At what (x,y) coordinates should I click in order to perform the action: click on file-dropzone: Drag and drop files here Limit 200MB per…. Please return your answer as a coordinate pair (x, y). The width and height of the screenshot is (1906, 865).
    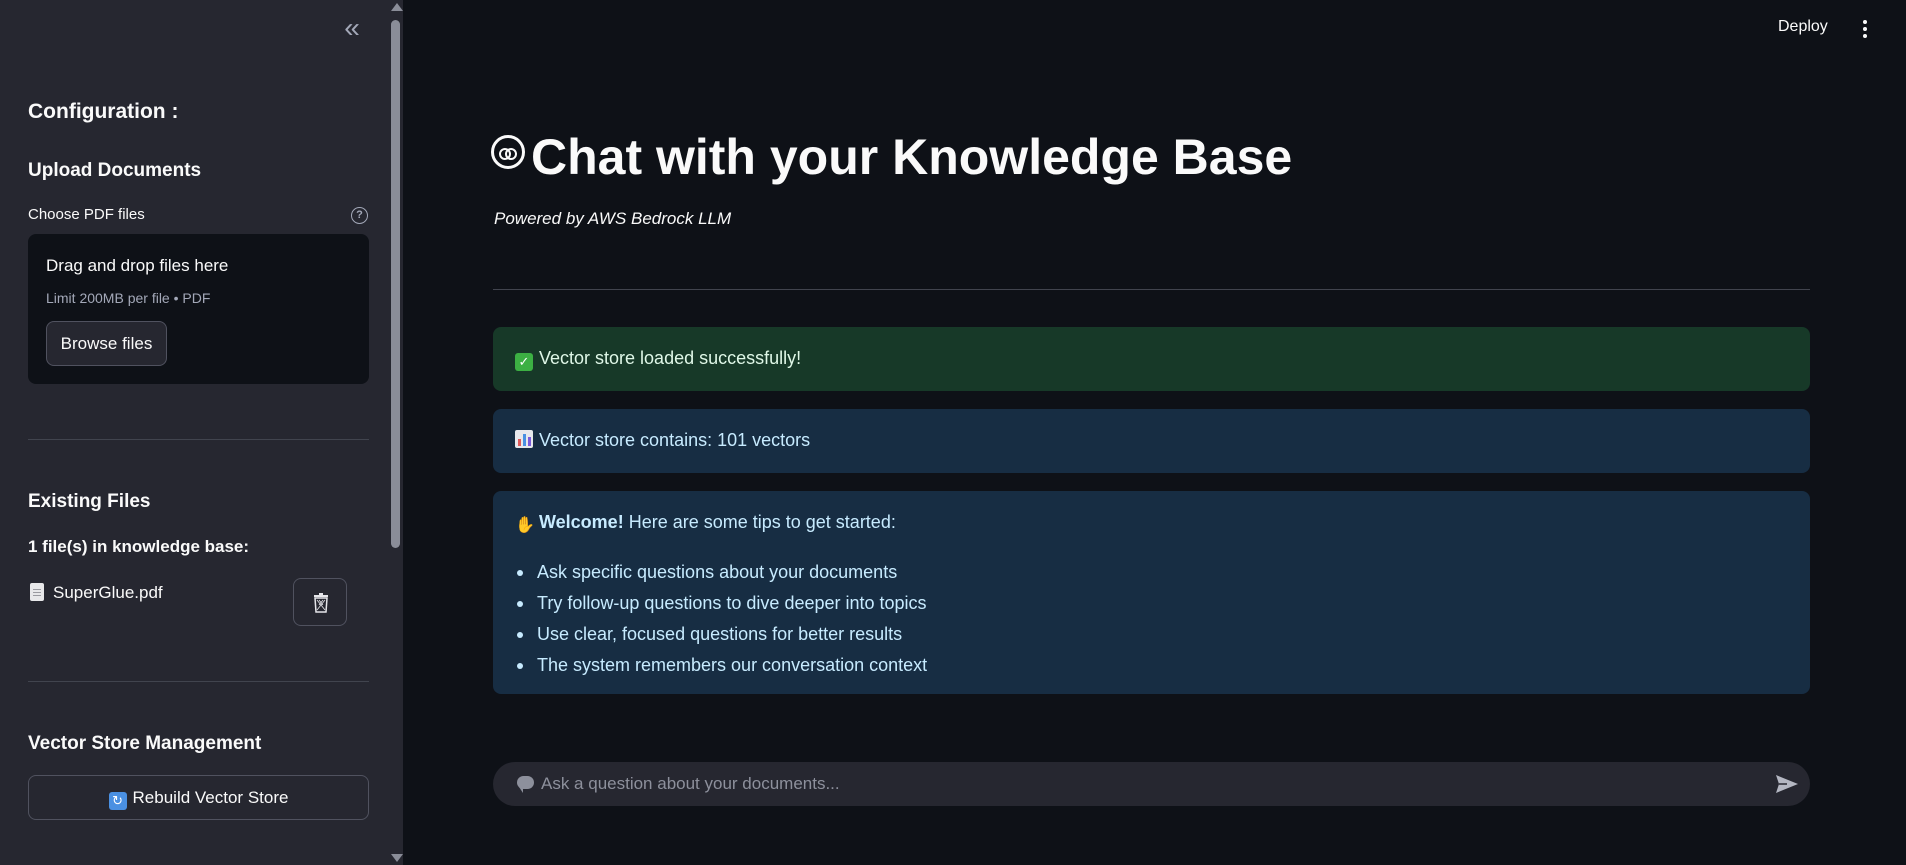
    Looking at the image, I should click on (198, 309).